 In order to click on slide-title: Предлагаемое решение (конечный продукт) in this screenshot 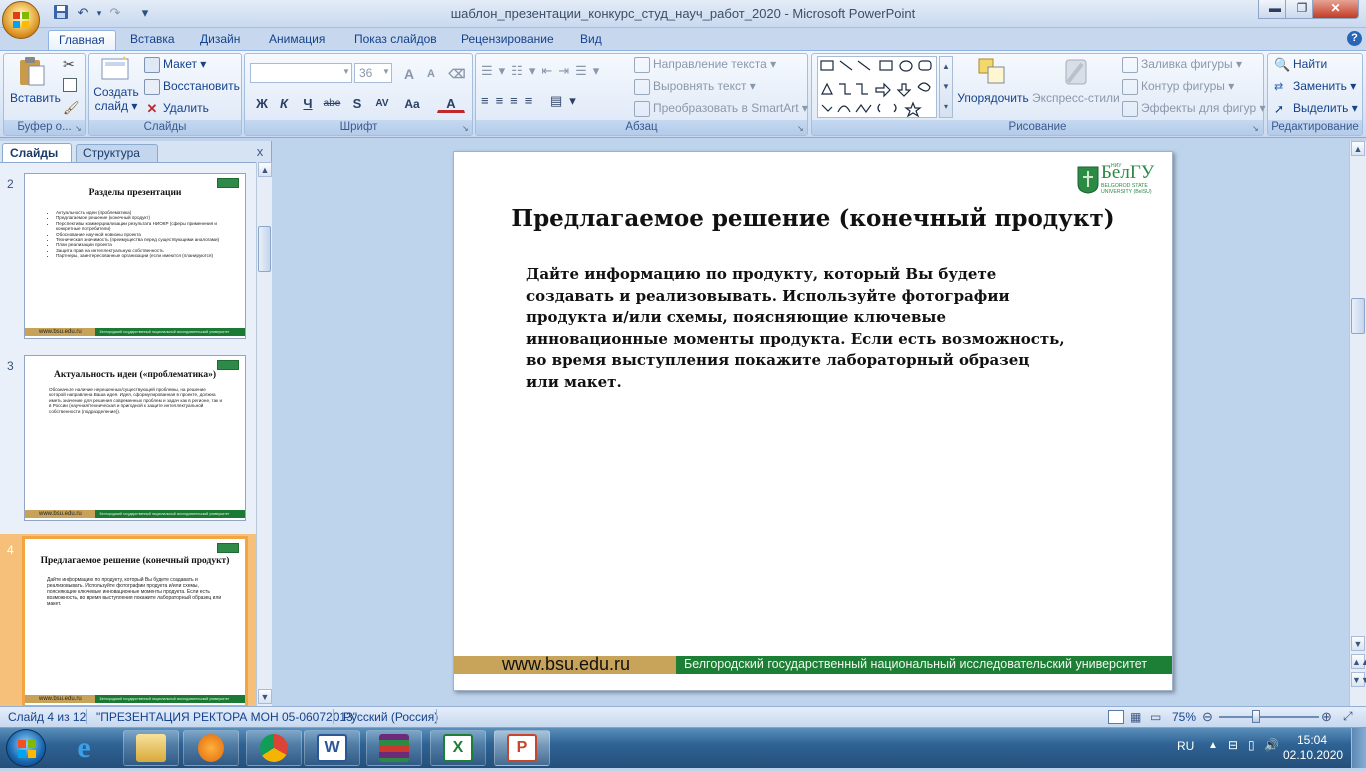, I will do `click(813, 218)`.